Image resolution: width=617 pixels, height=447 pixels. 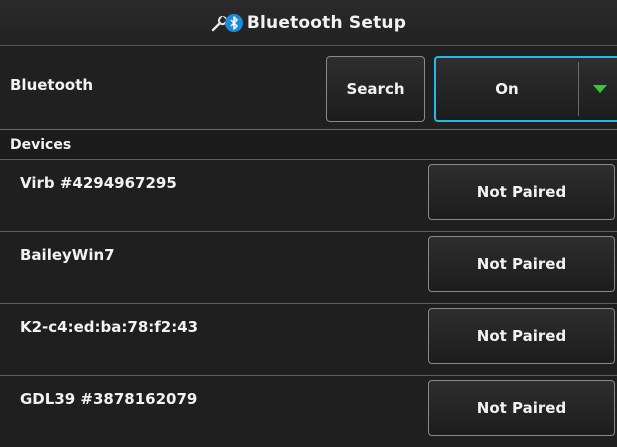 What do you see at coordinates (578, 89) in the screenshot?
I see `select-divider` at bounding box center [578, 89].